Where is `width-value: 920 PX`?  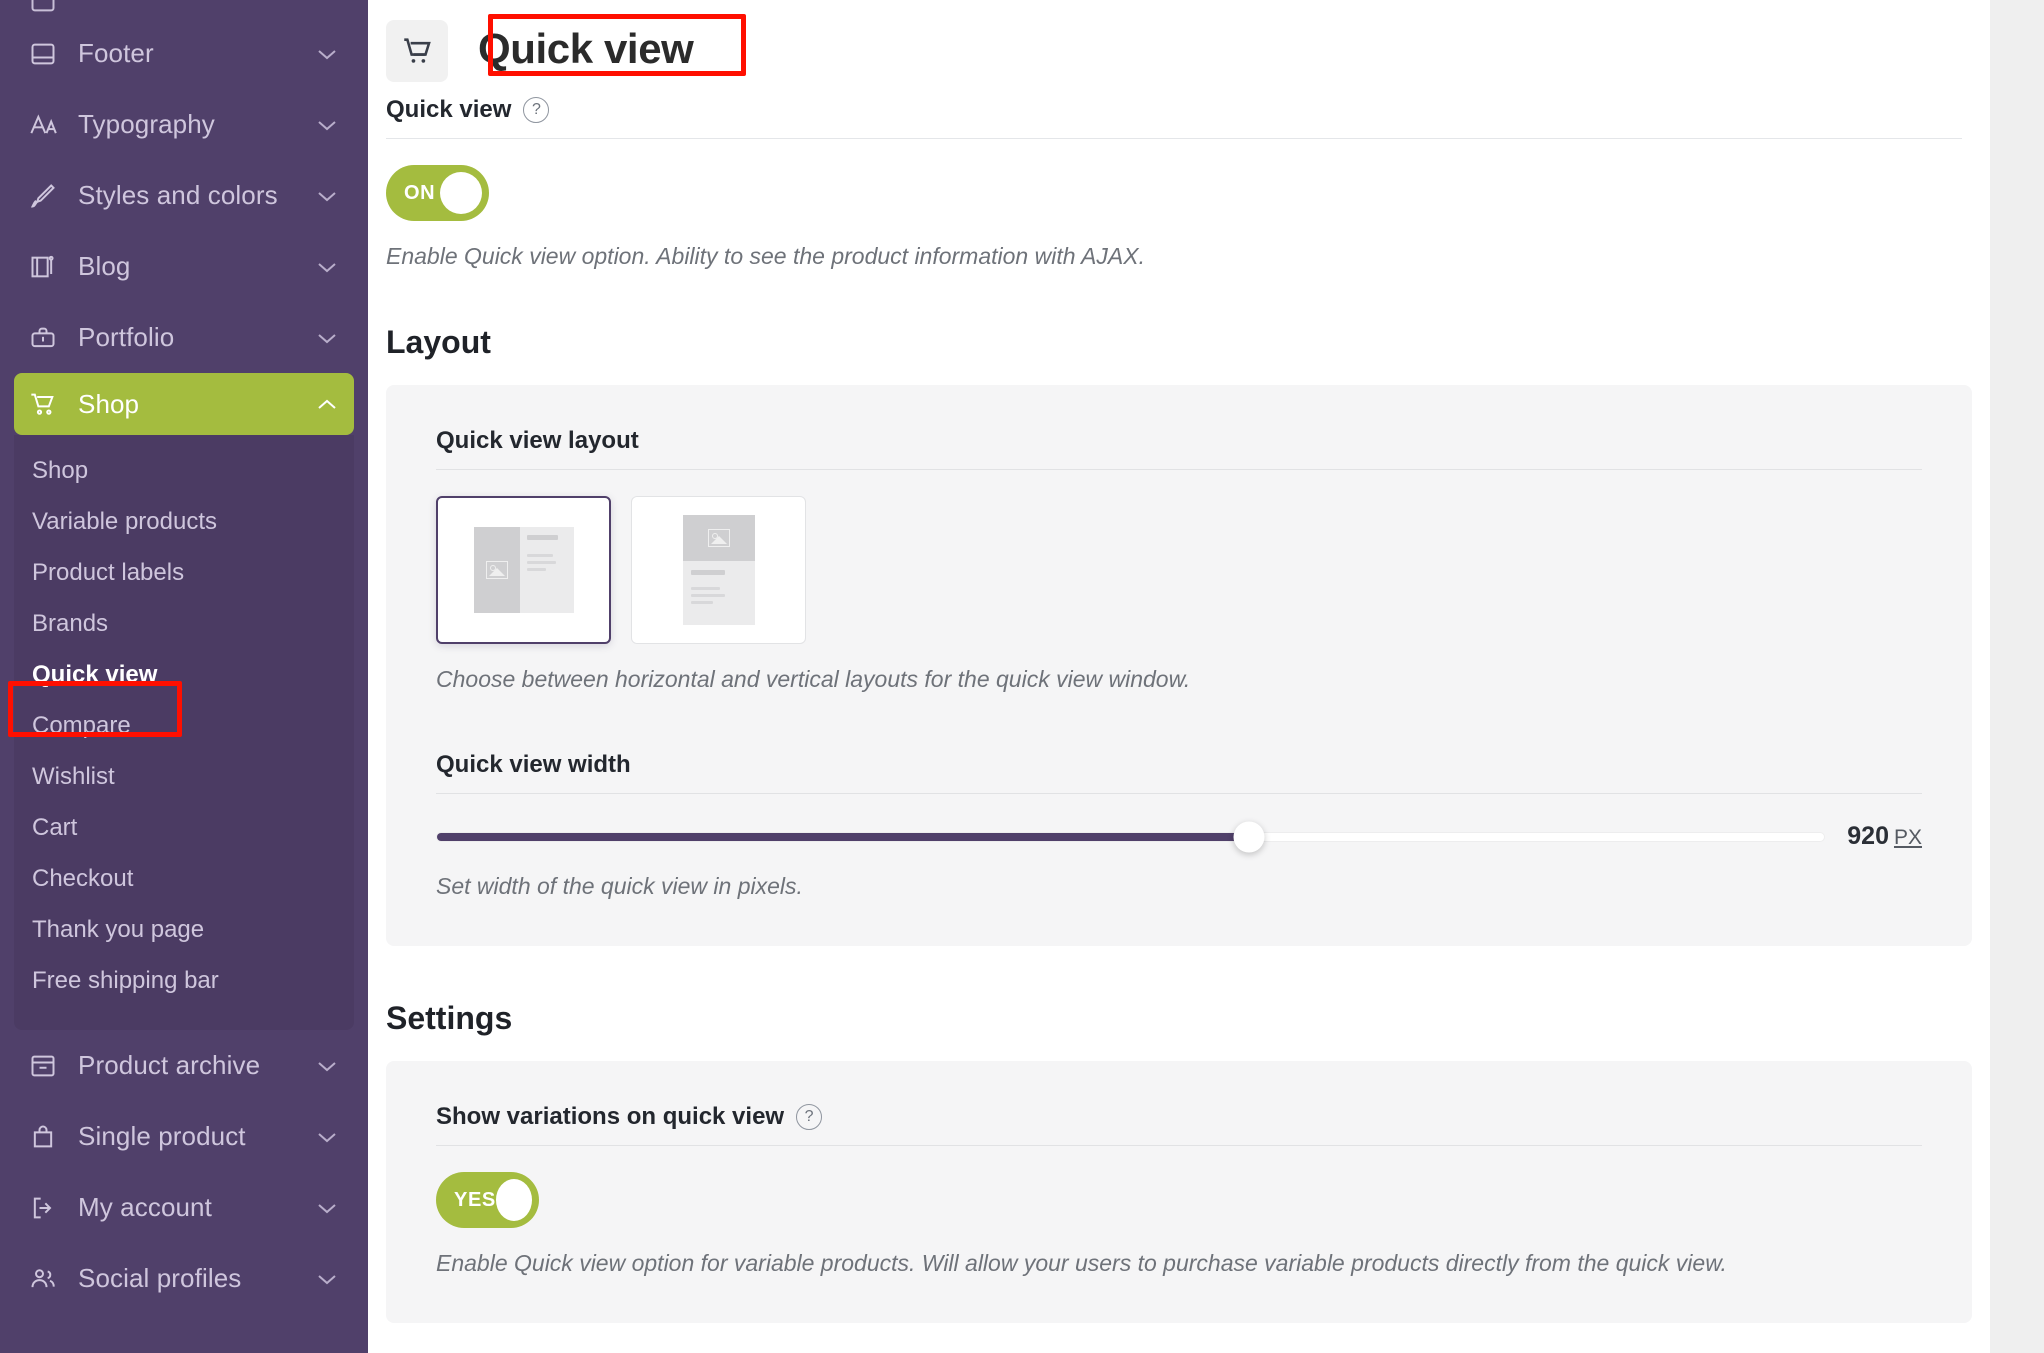
width-value: 920 PX is located at coordinates (1884, 836).